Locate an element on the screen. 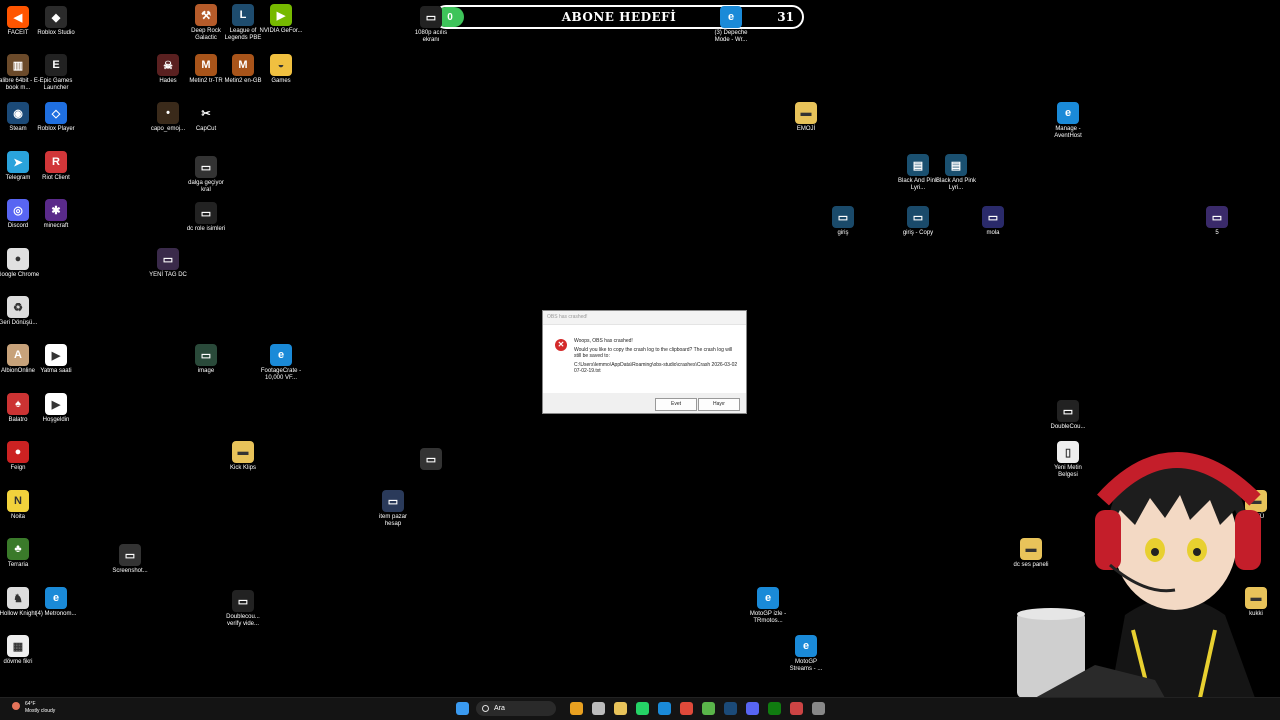 The height and width of the screenshot is (720, 1280). roblox-player-icon: ◇ is located at coordinates (56, 113).